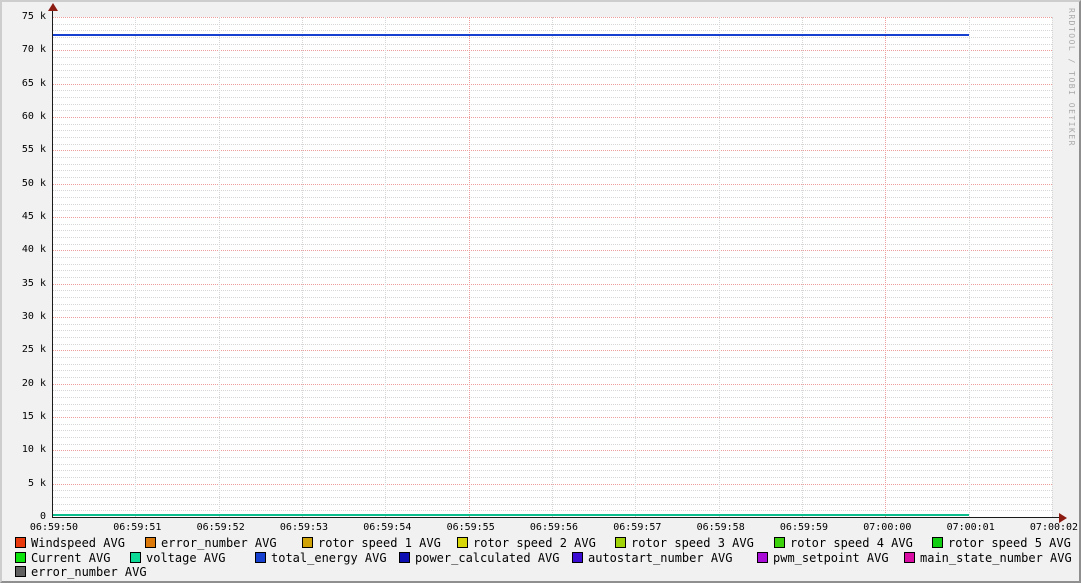 This screenshot has width=1081, height=583. What do you see at coordinates (387, 527) in the screenshot?
I see `x-tick-label: 06:59:54` at bounding box center [387, 527].